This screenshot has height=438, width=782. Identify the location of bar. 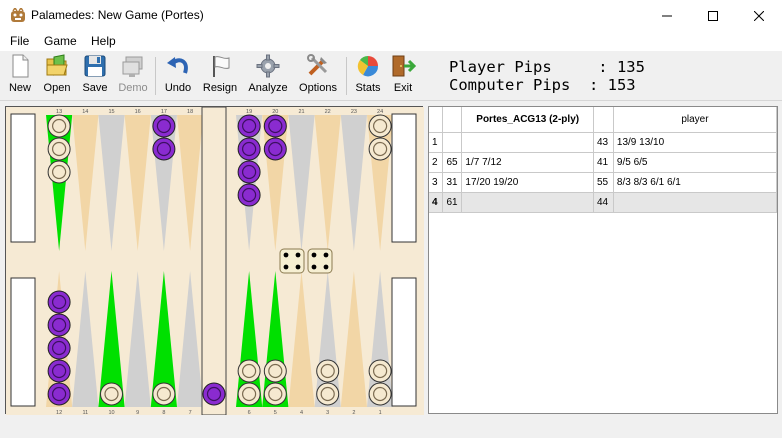
(214, 261).